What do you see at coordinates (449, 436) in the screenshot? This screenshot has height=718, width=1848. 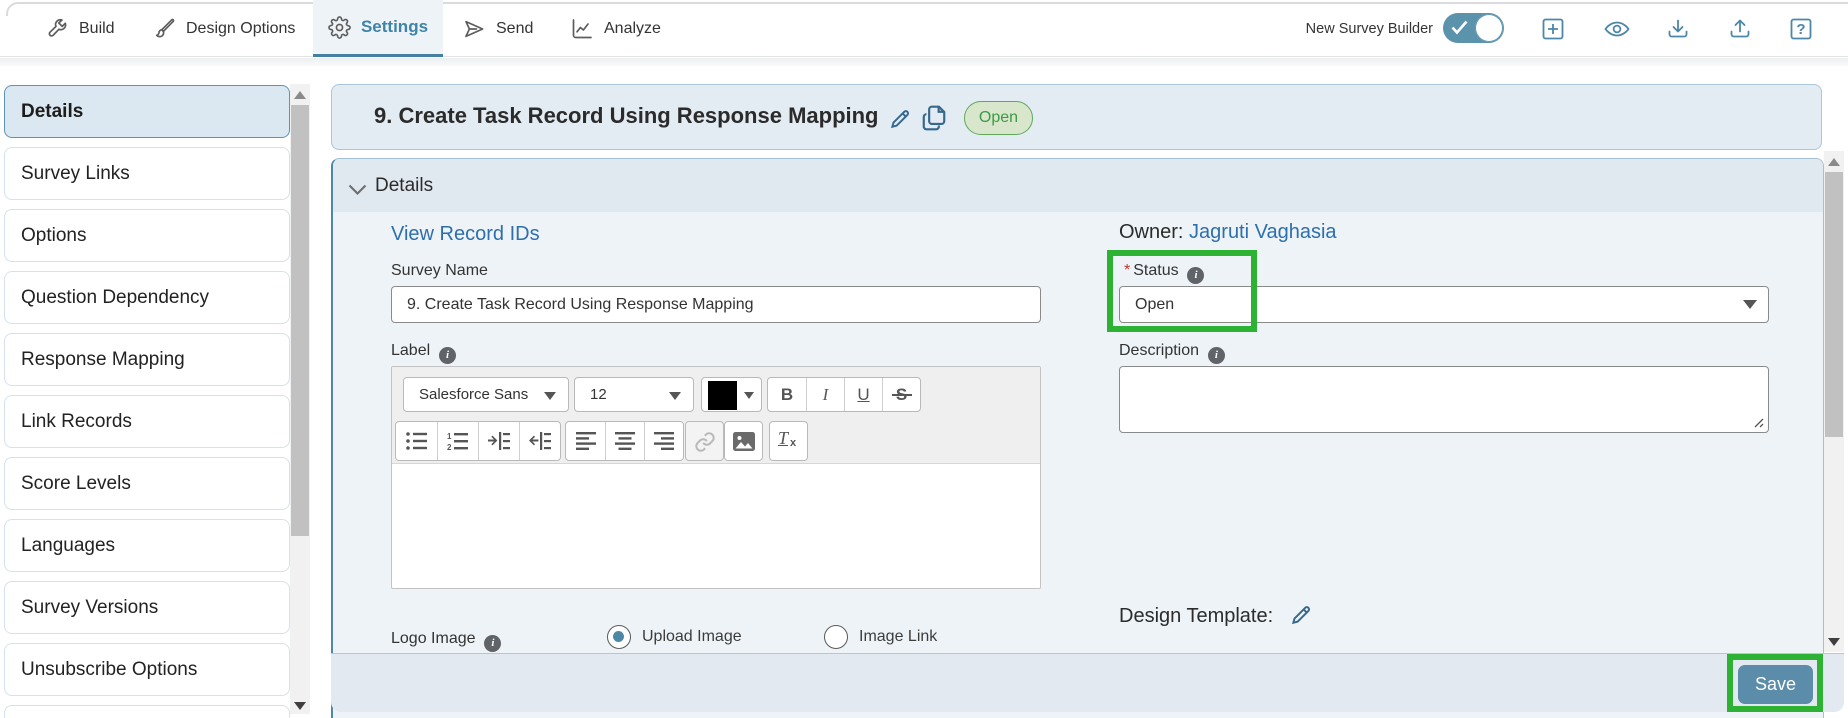 I see `svg-text: 1` at bounding box center [449, 436].